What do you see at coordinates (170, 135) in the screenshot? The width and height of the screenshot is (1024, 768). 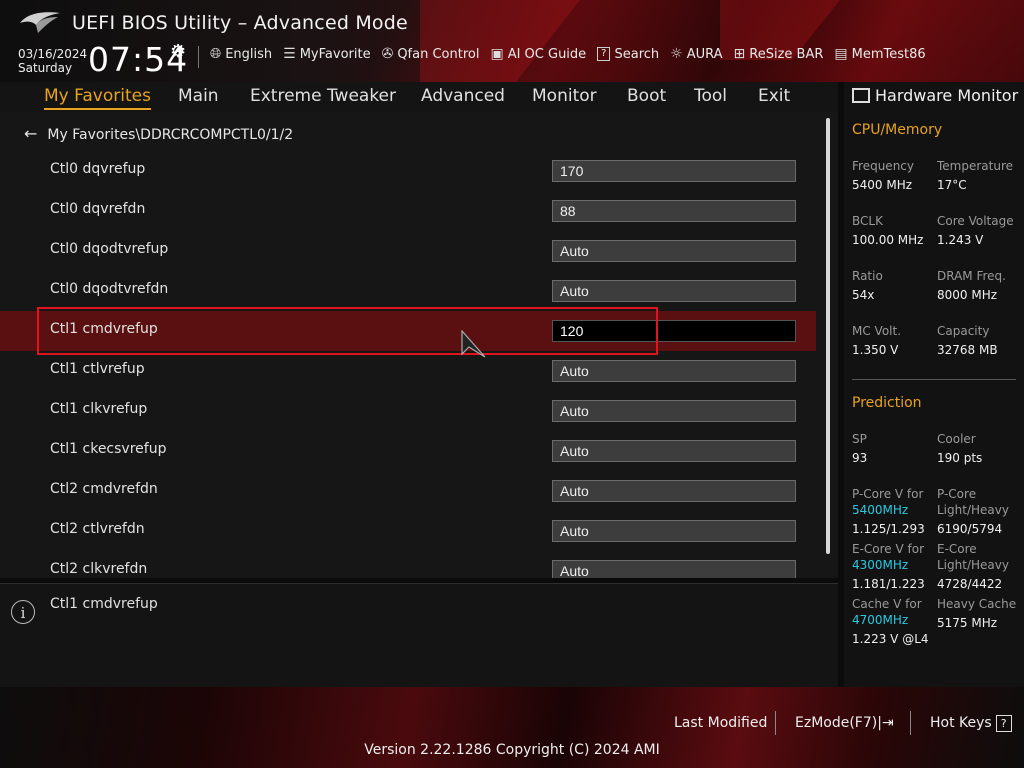 I see `breadcrumb-path: My Favorites\DDRCRCOMPCTL0/1/2` at bounding box center [170, 135].